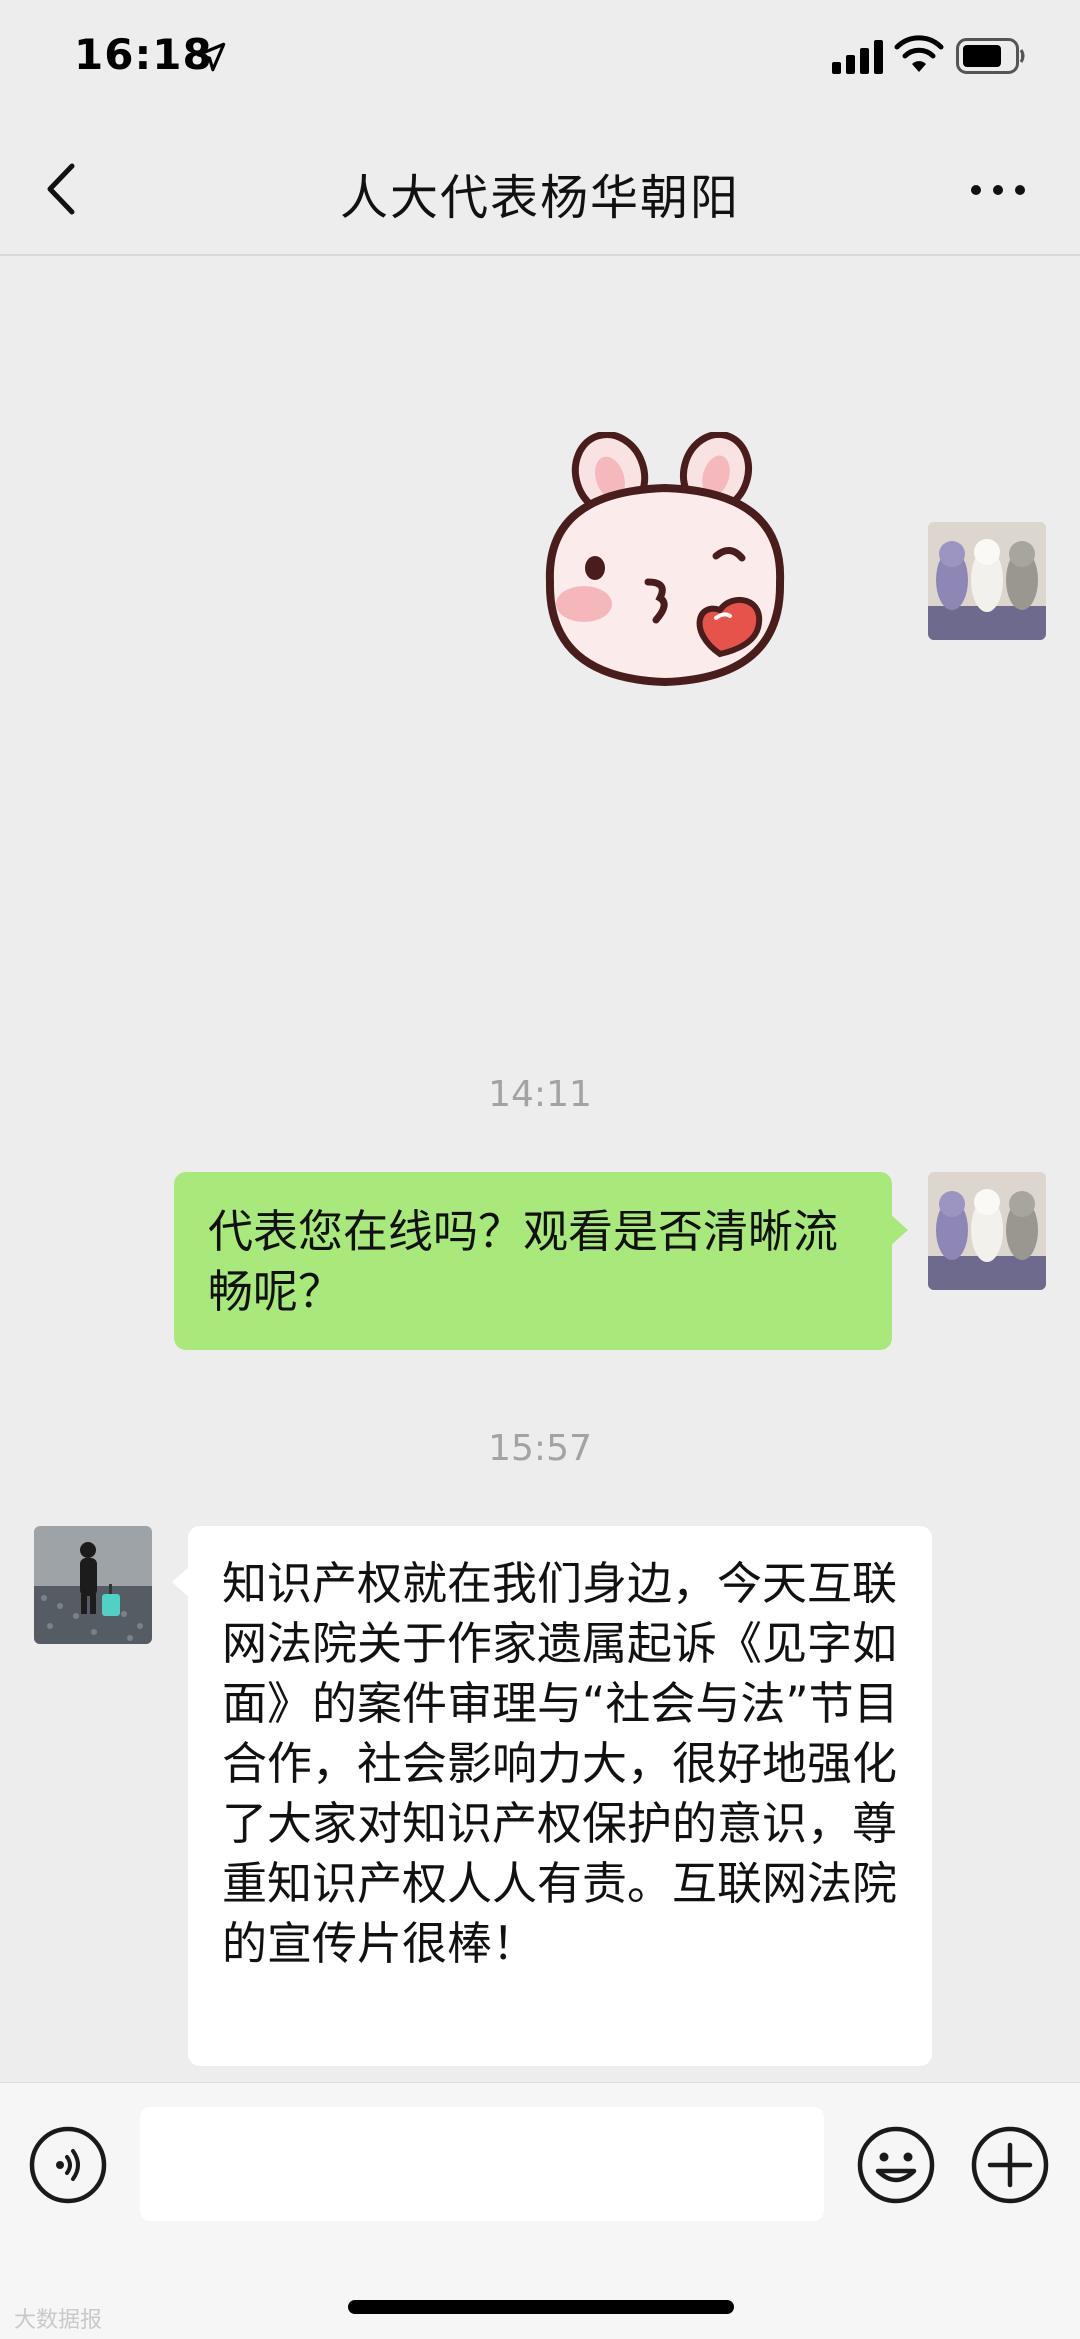 Image resolution: width=1080 pixels, height=2339 pixels. Describe the element at coordinates (58, 2320) in the screenshot. I see `watermark: 大数据报` at that location.